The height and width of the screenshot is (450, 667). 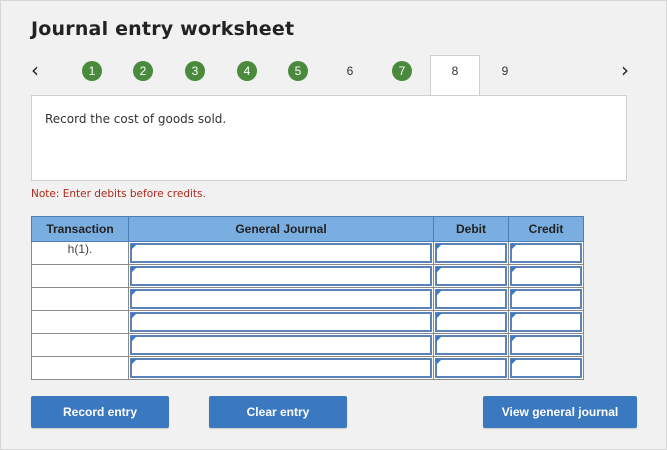 What do you see at coordinates (402, 71) in the screenshot?
I see `step-7: 7` at bounding box center [402, 71].